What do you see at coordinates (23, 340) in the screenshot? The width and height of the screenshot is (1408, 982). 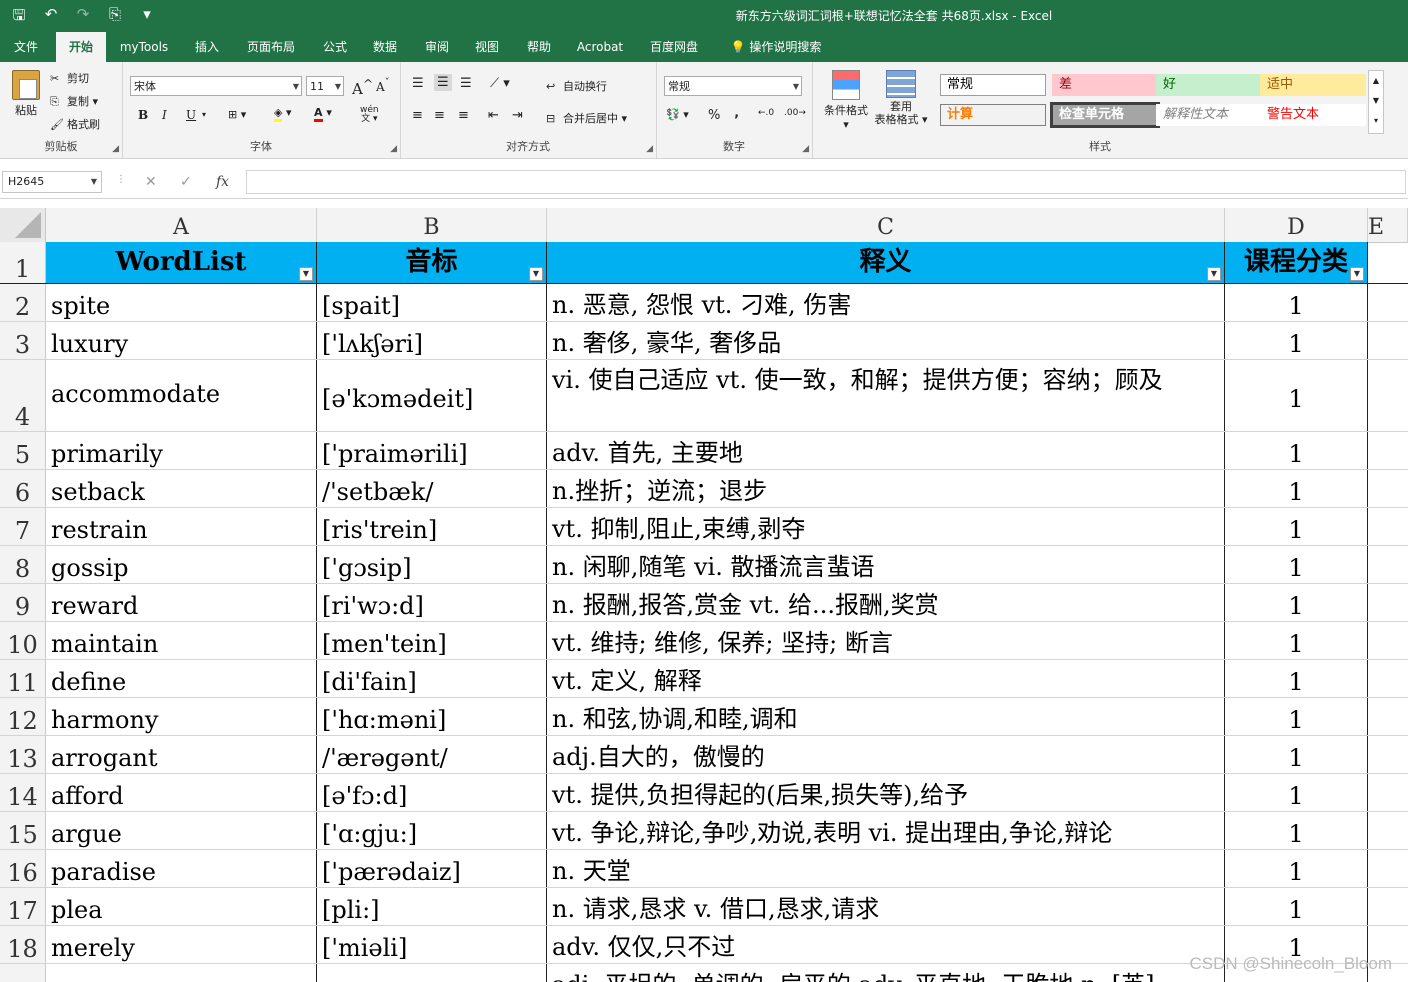 I see `row-header: 3` at bounding box center [23, 340].